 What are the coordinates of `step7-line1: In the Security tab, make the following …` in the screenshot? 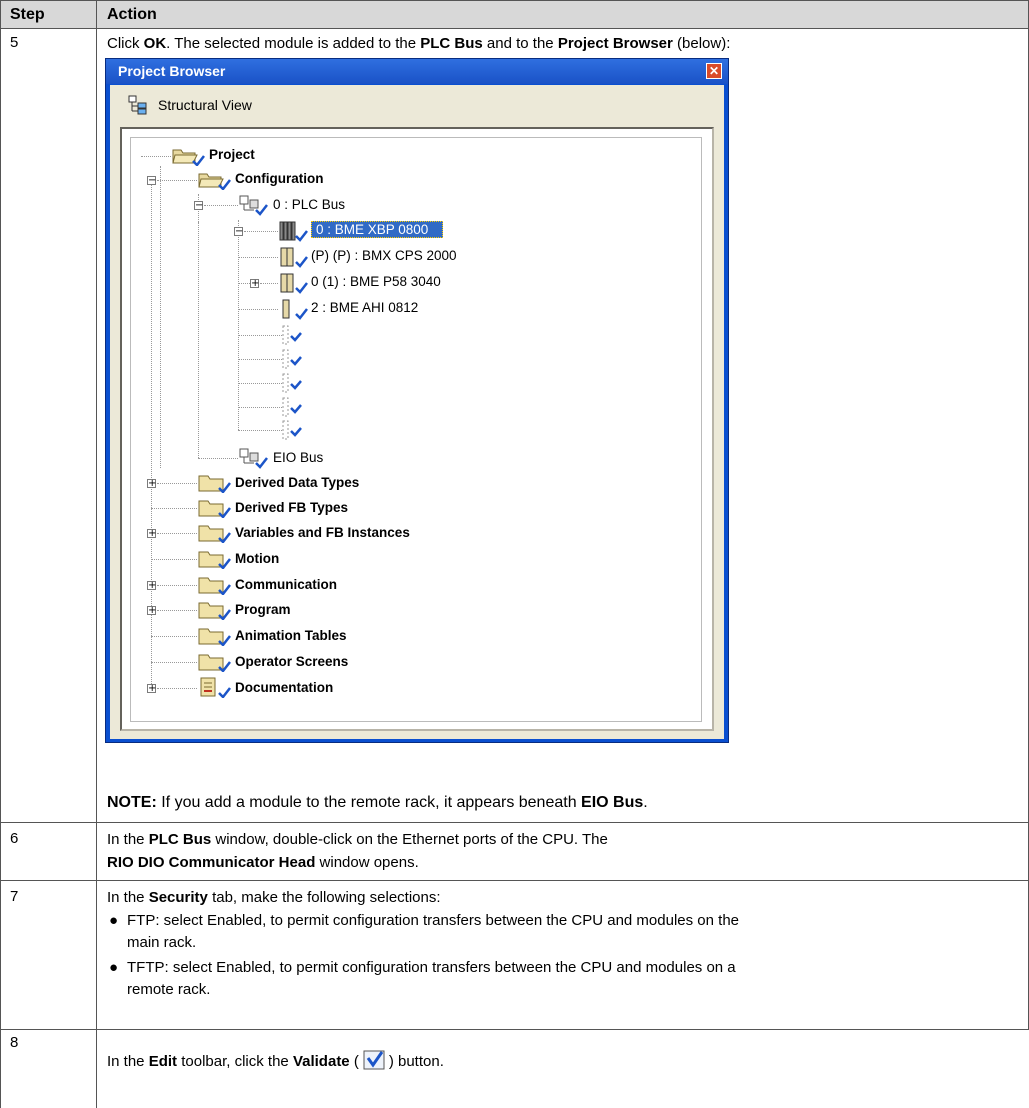 It's located at (564, 898).